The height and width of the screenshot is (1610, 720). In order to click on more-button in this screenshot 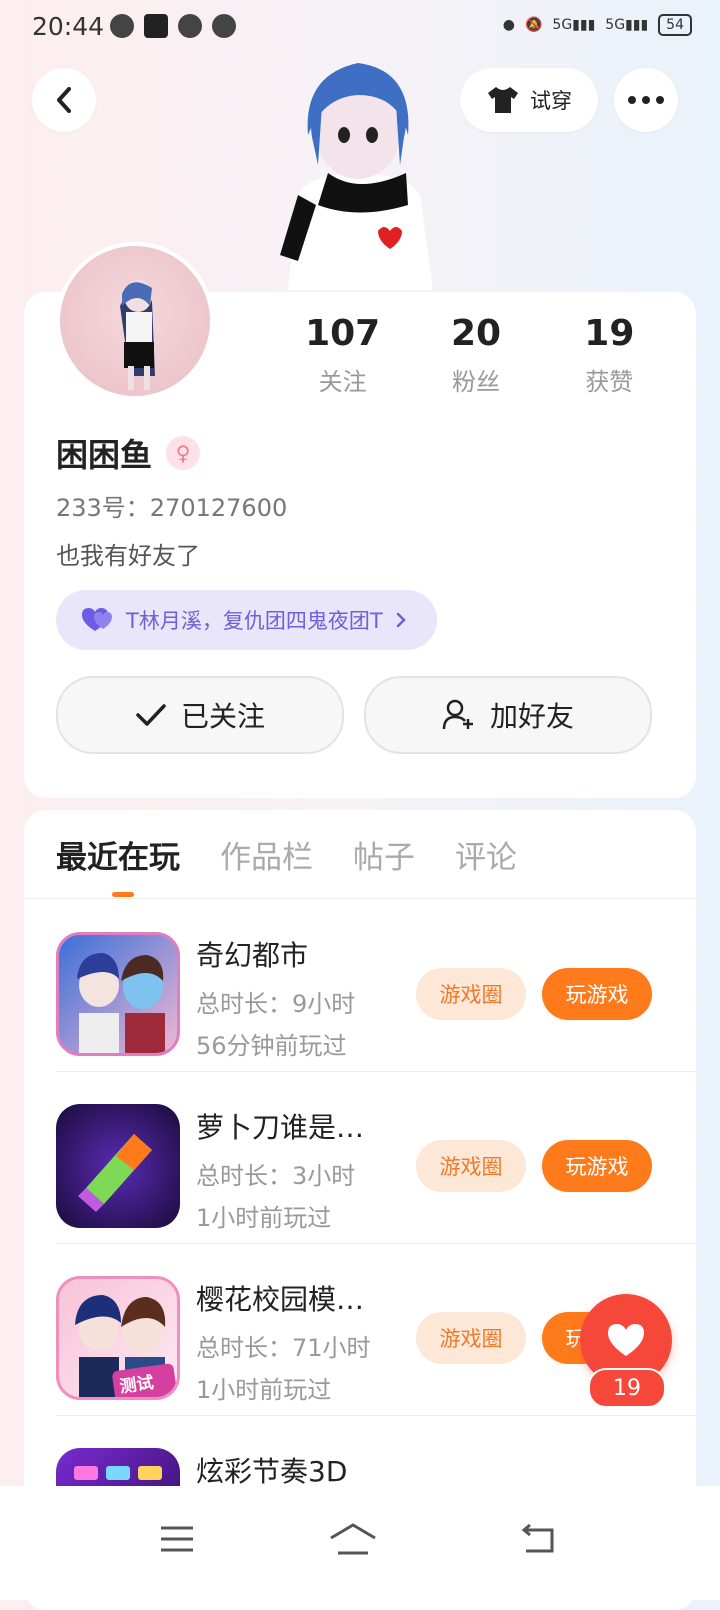, I will do `click(646, 100)`.